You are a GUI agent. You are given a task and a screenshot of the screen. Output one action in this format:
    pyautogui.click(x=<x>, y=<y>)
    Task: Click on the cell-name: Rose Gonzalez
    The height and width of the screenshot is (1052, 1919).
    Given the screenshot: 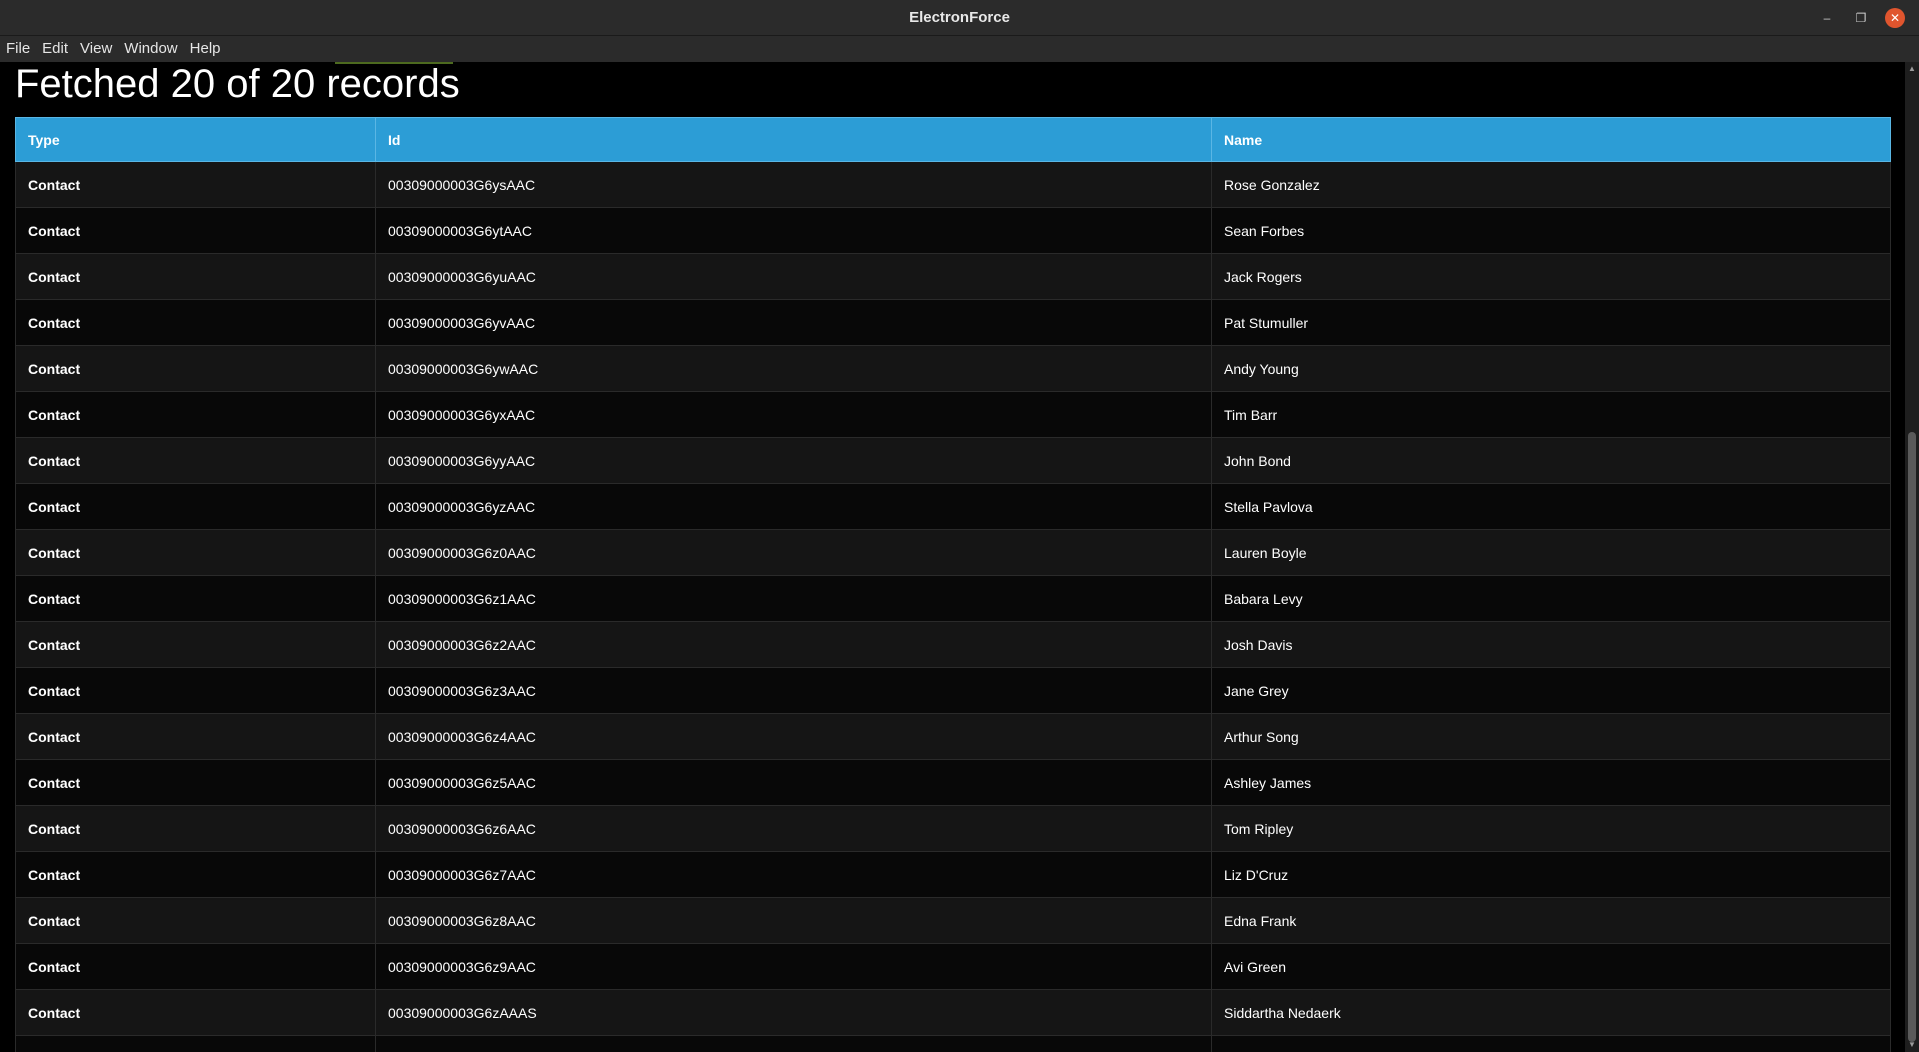 What is the action you would take?
    pyautogui.click(x=1551, y=184)
    